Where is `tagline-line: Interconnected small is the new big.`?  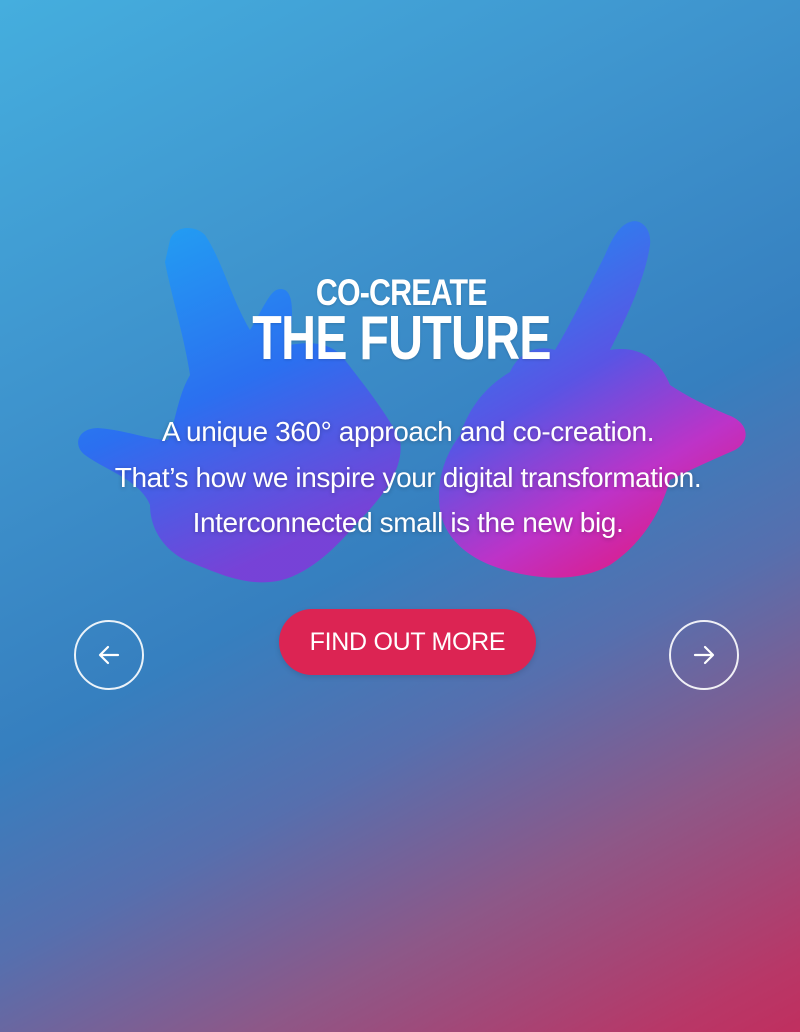 tagline-line: Interconnected small is the new big. is located at coordinates (408, 522).